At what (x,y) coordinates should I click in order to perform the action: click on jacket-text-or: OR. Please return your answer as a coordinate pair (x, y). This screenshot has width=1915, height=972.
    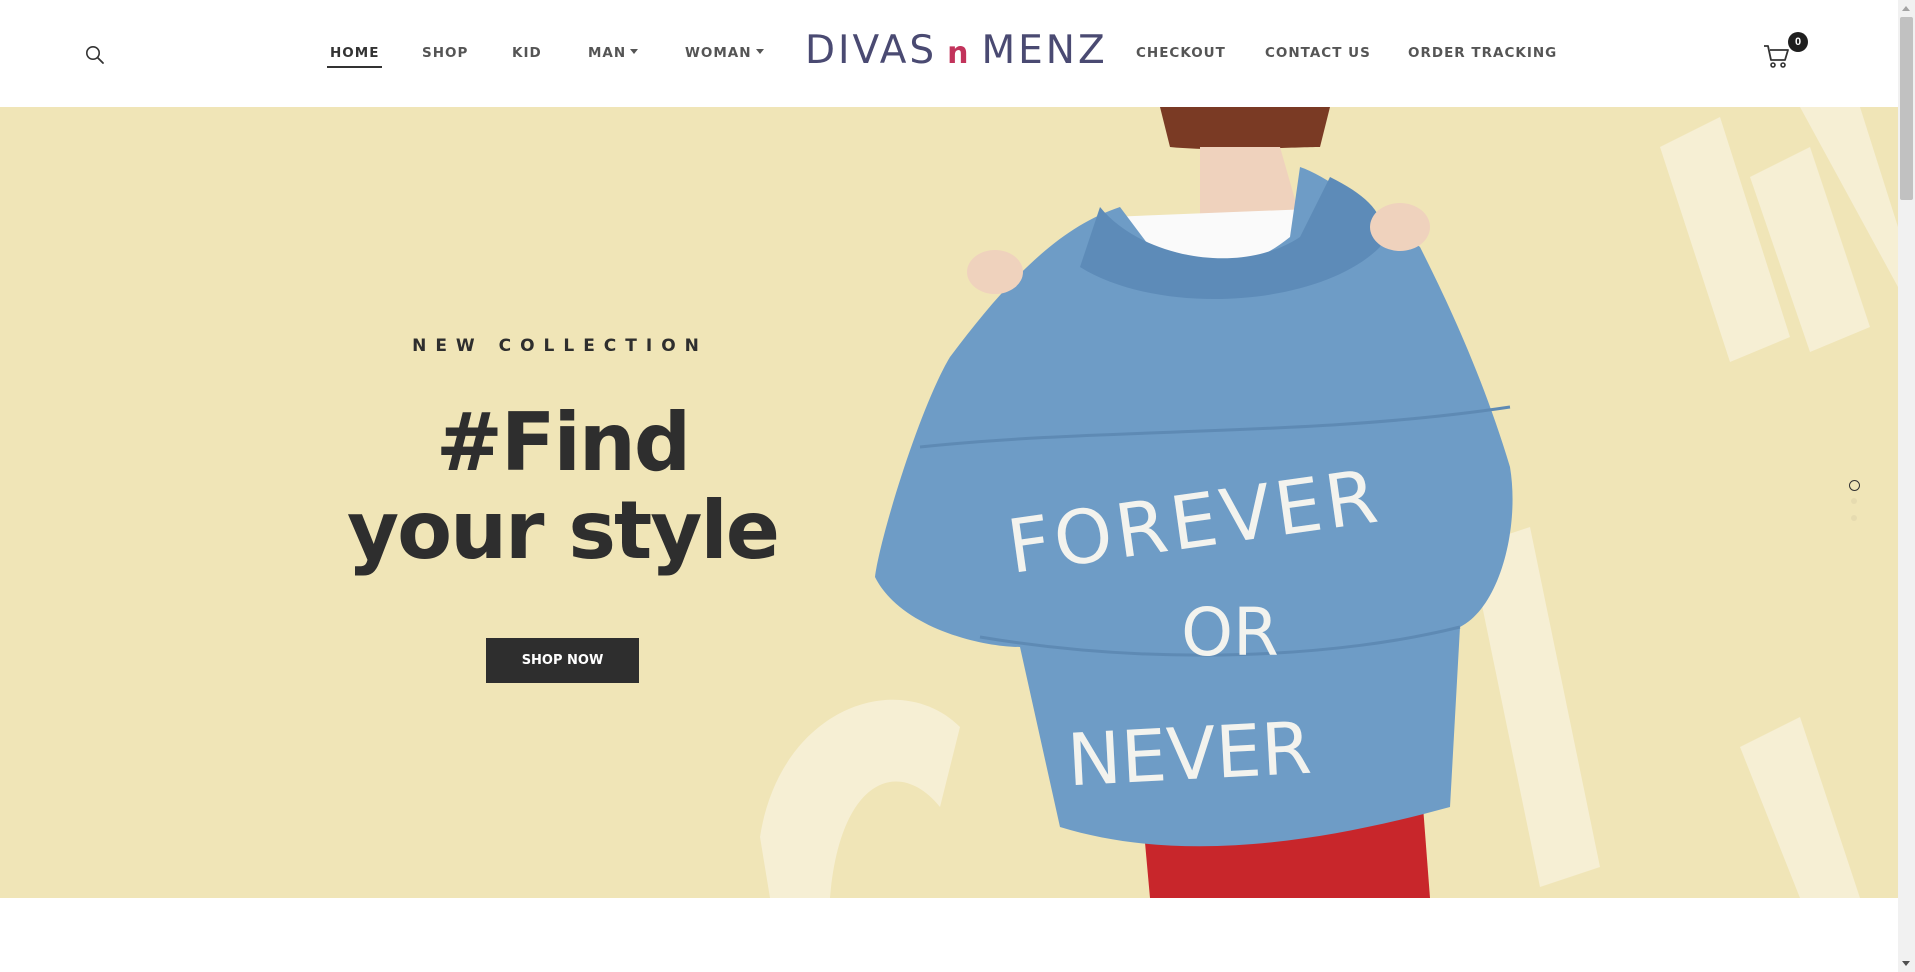
    Looking at the image, I should click on (1230, 632).